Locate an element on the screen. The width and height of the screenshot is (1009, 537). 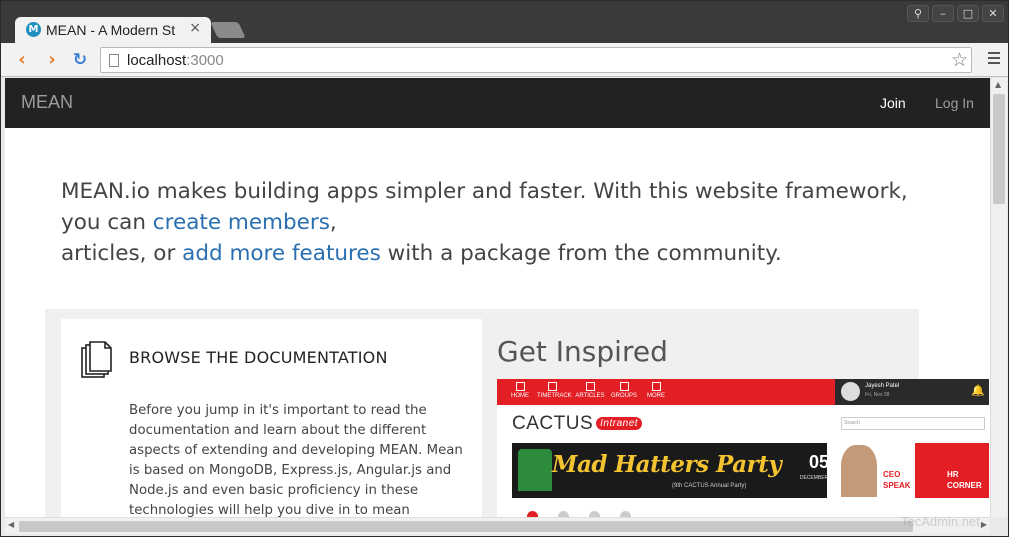
login-link: Log In is located at coordinates (954, 103).